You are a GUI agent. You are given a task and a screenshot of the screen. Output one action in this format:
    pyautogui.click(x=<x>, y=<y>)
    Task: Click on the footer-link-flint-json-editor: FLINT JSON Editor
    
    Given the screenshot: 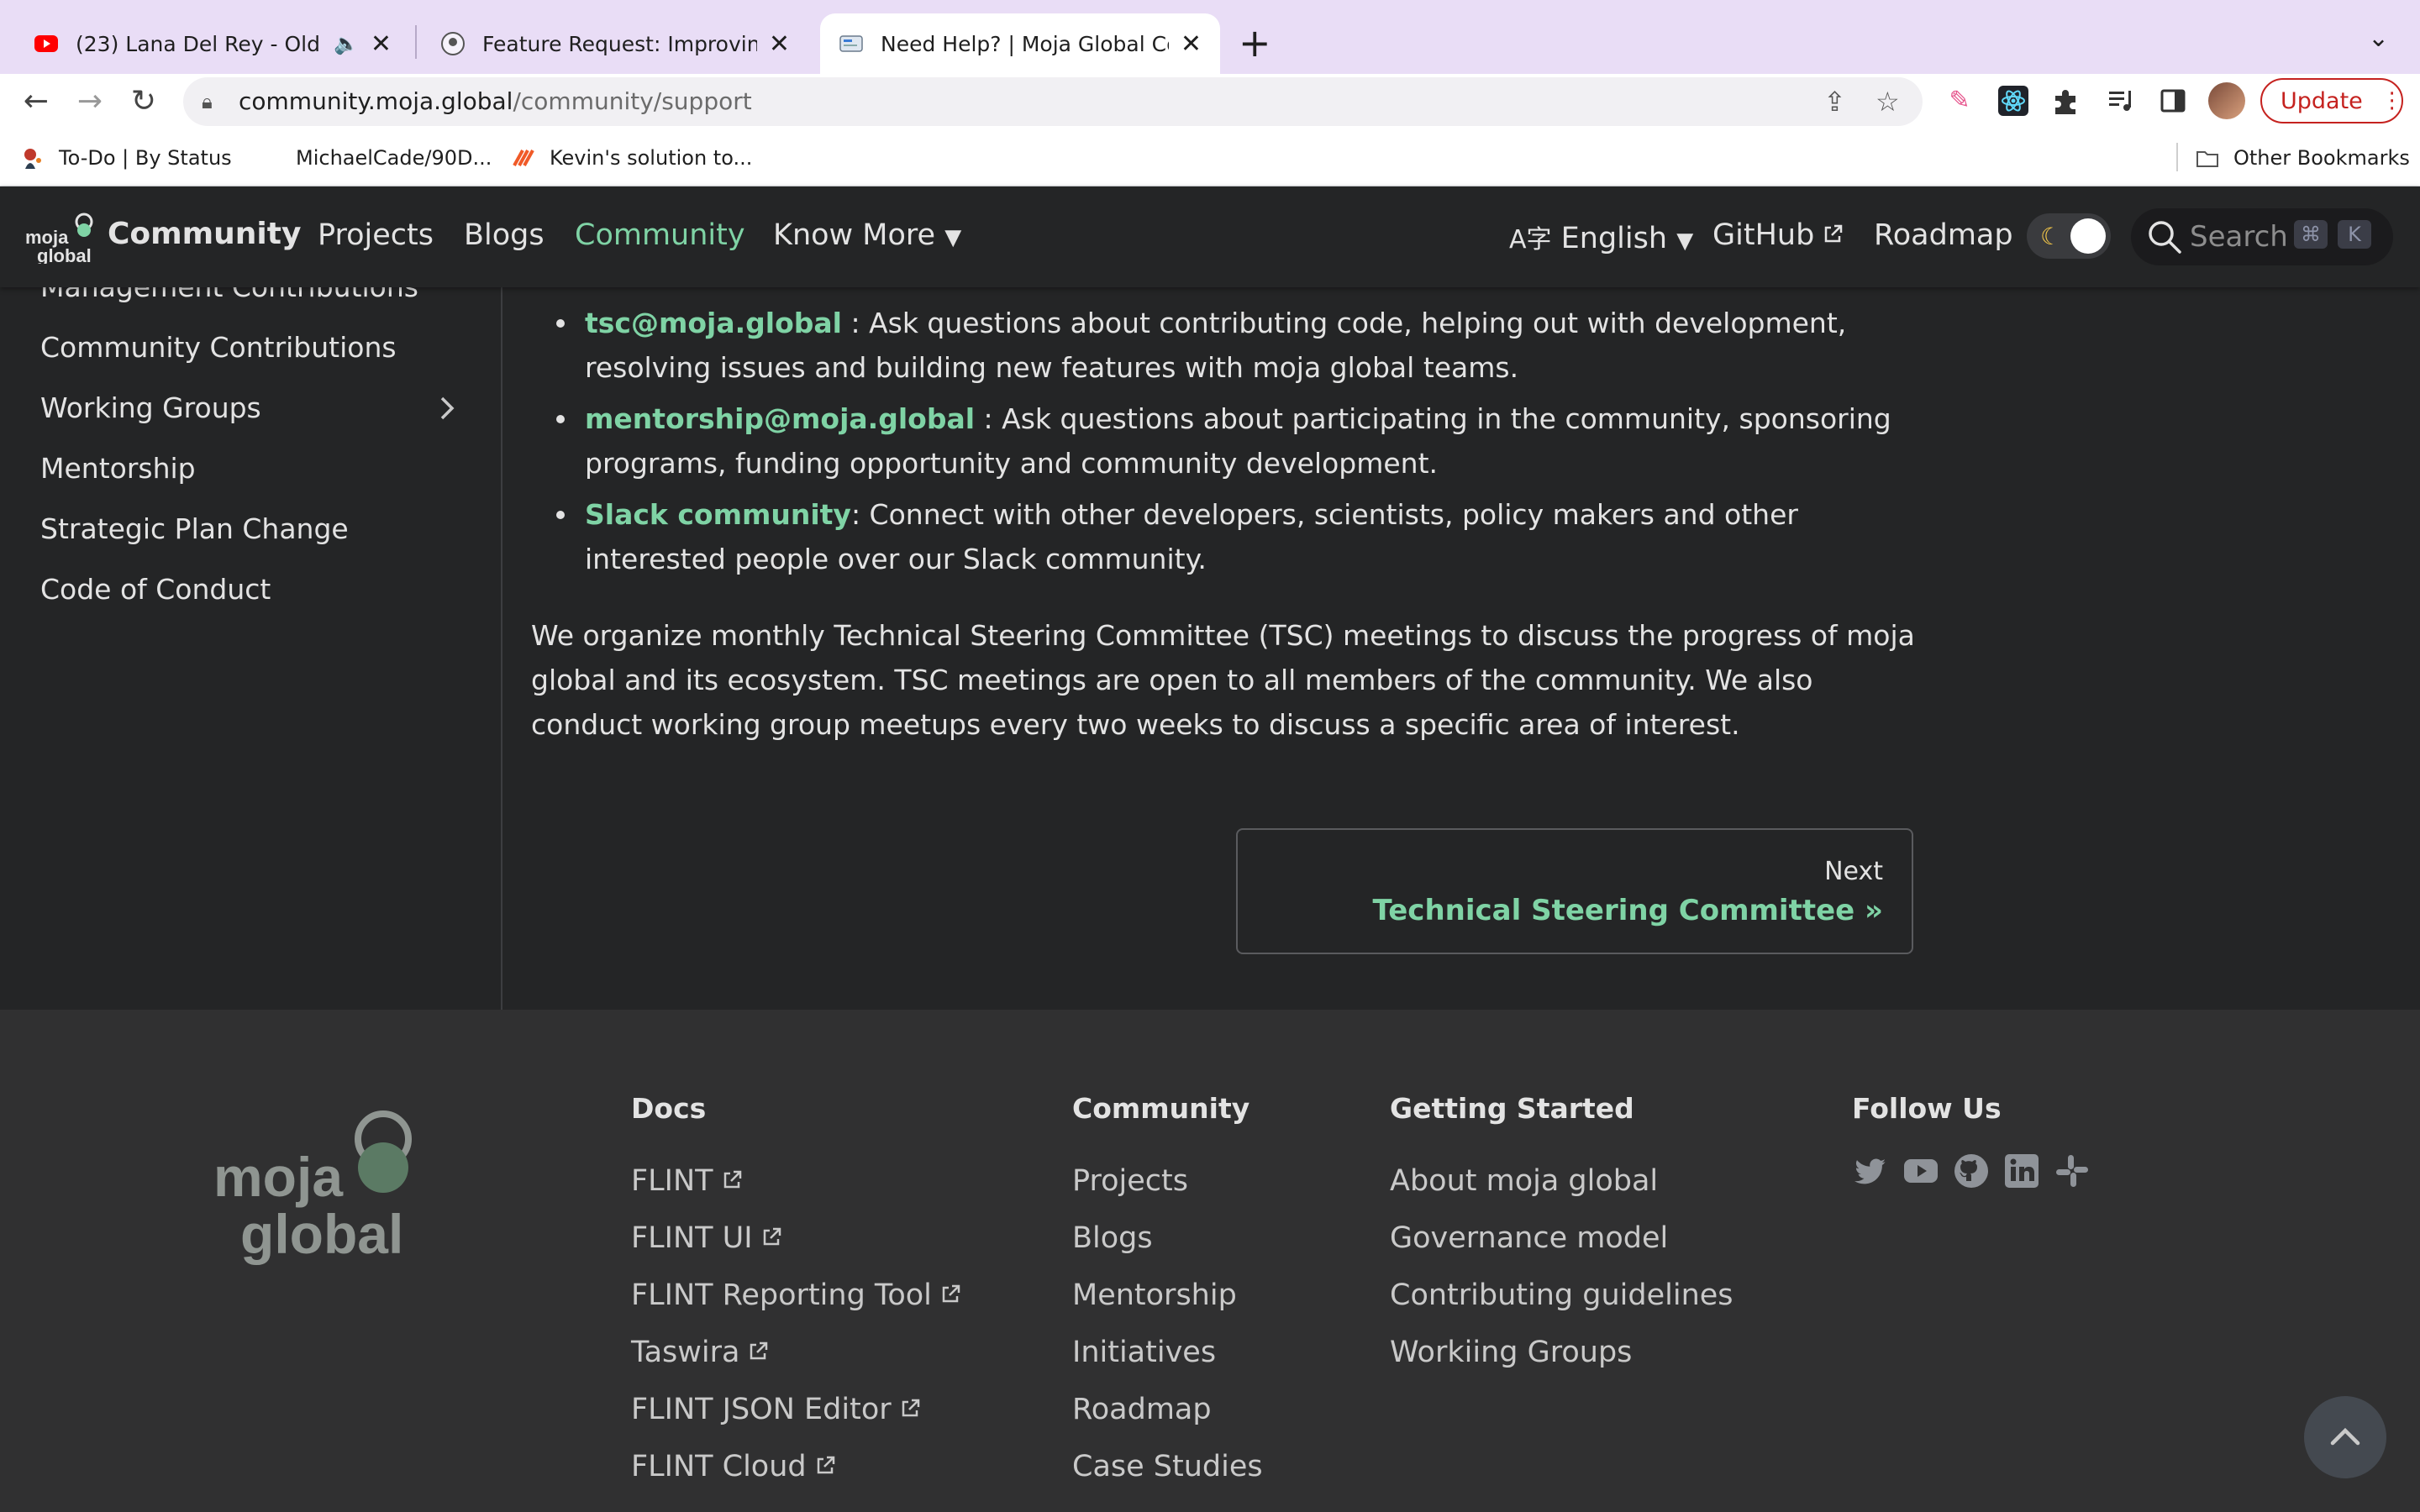 What is the action you would take?
    pyautogui.click(x=777, y=1409)
    